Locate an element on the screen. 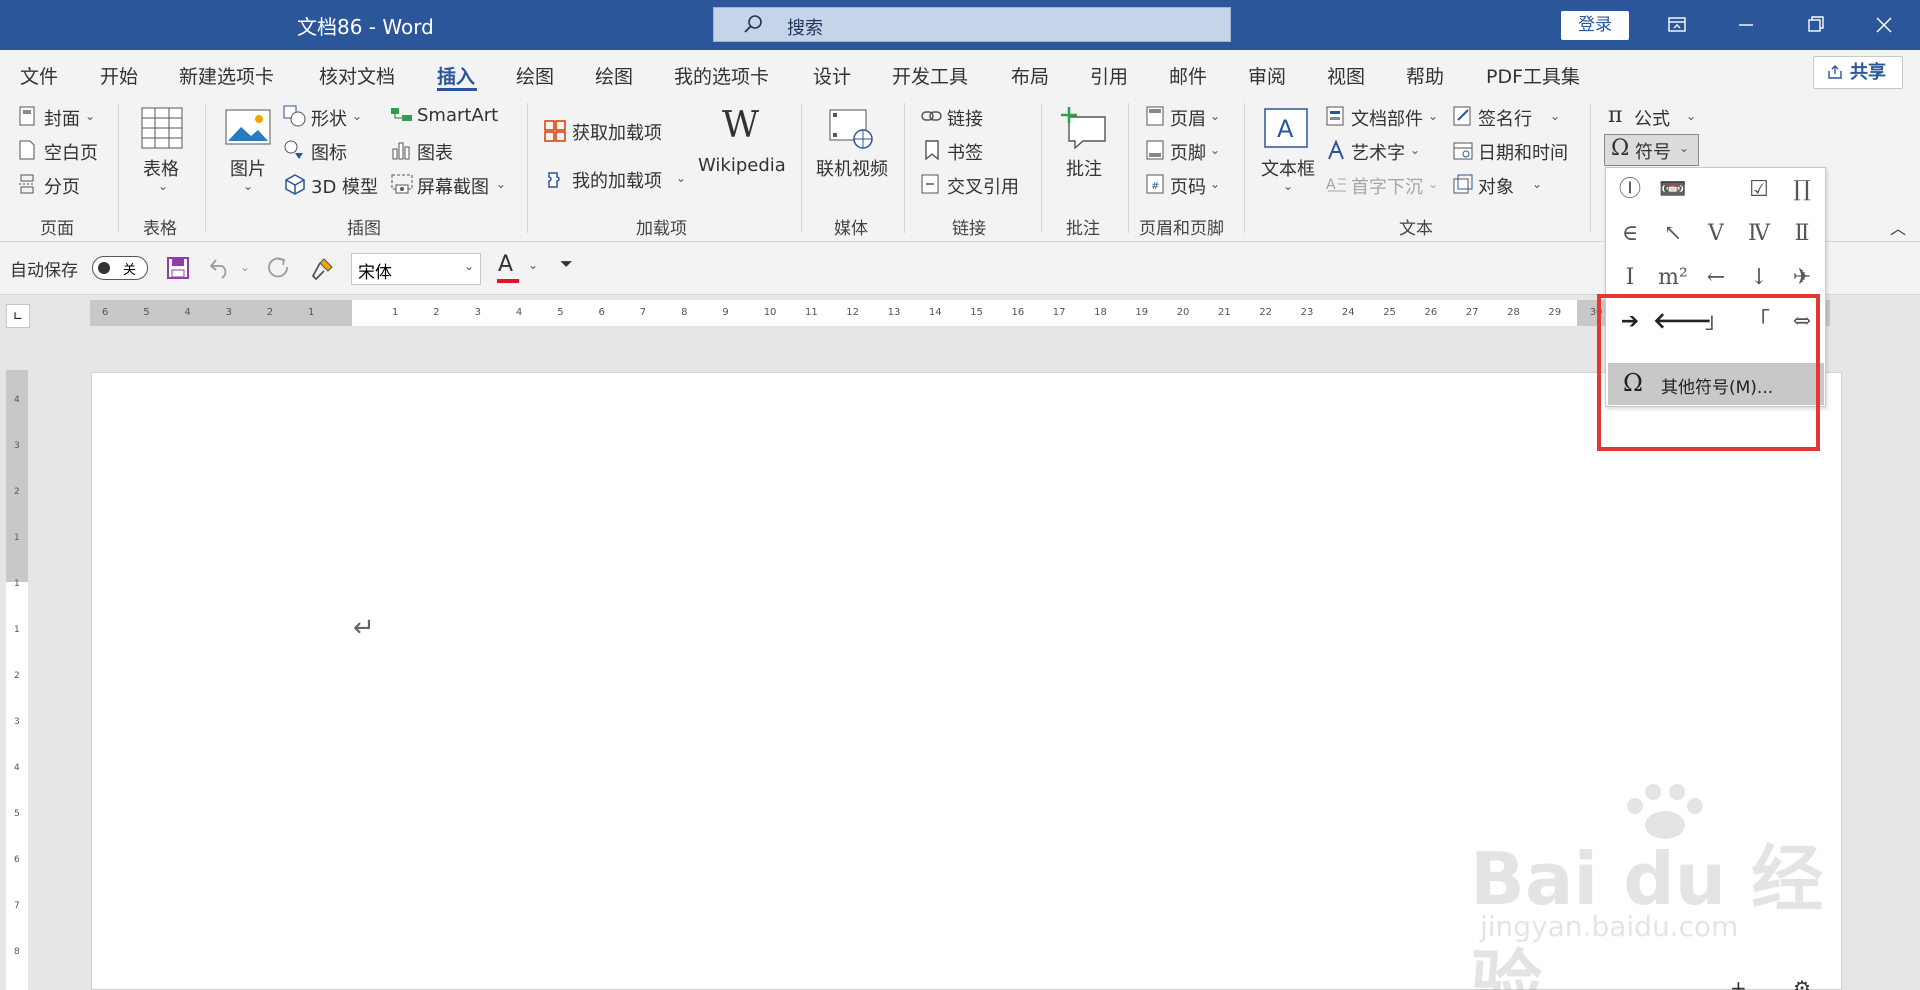 The height and width of the screenshot is (990, 1920). close-button is located at coordinates (1884, 25).